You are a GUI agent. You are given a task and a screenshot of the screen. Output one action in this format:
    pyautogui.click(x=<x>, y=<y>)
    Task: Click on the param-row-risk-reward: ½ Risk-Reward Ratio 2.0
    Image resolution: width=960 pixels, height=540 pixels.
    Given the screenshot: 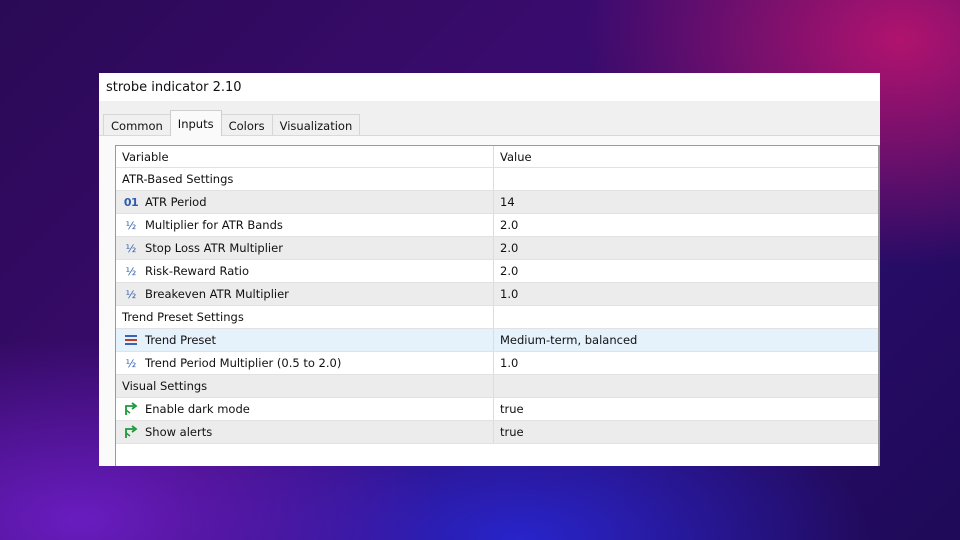 What is the action you would take?
    pyautogui.click(x=497, y=271)
    